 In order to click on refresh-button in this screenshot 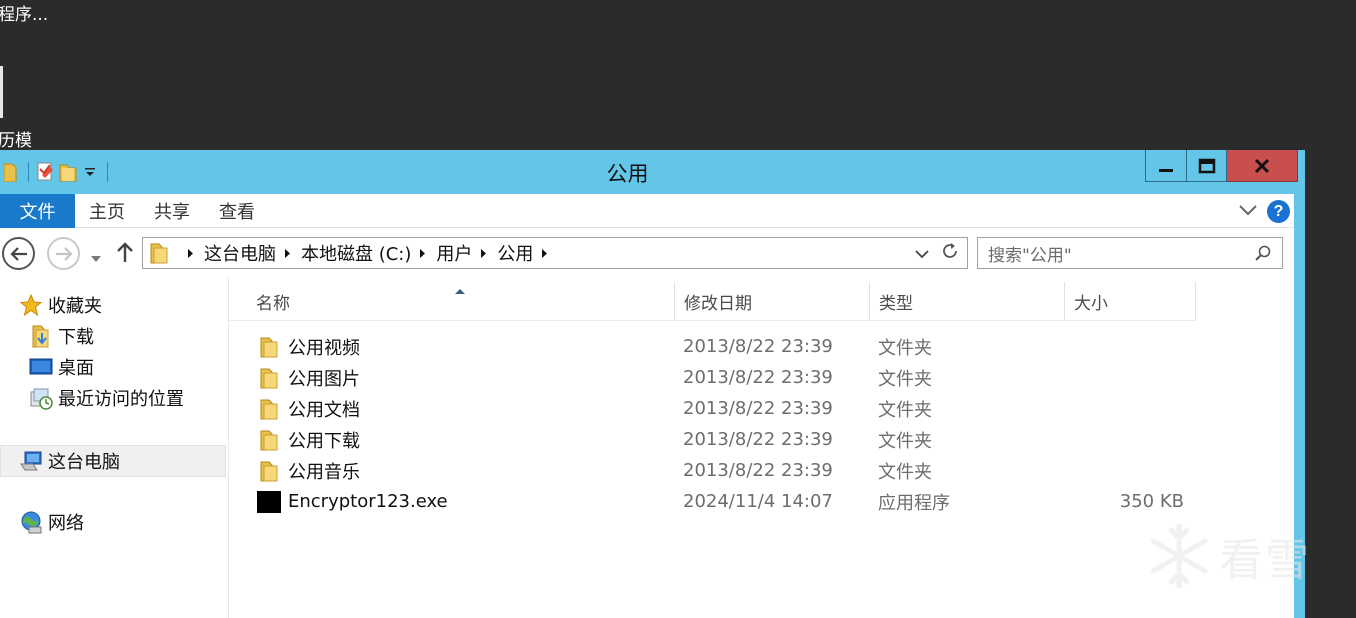, I will do `click(950, 253)`.